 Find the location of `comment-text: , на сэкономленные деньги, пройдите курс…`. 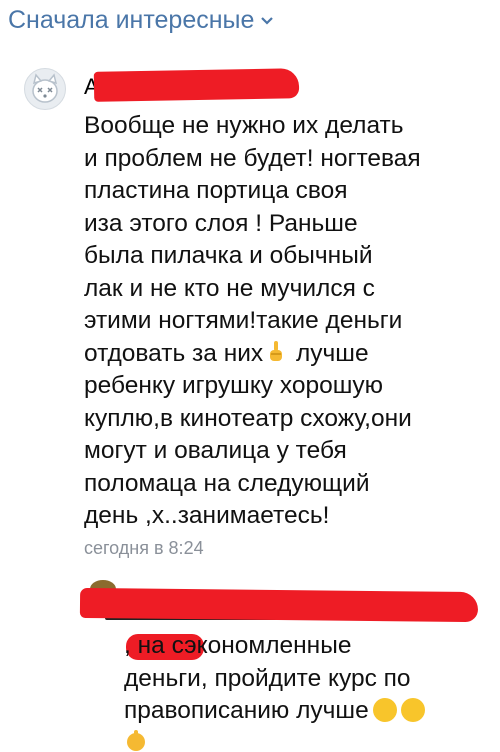

comment-text: , на сэкономленные деньги, пройдите курс… is located at coordinates (304, 679).